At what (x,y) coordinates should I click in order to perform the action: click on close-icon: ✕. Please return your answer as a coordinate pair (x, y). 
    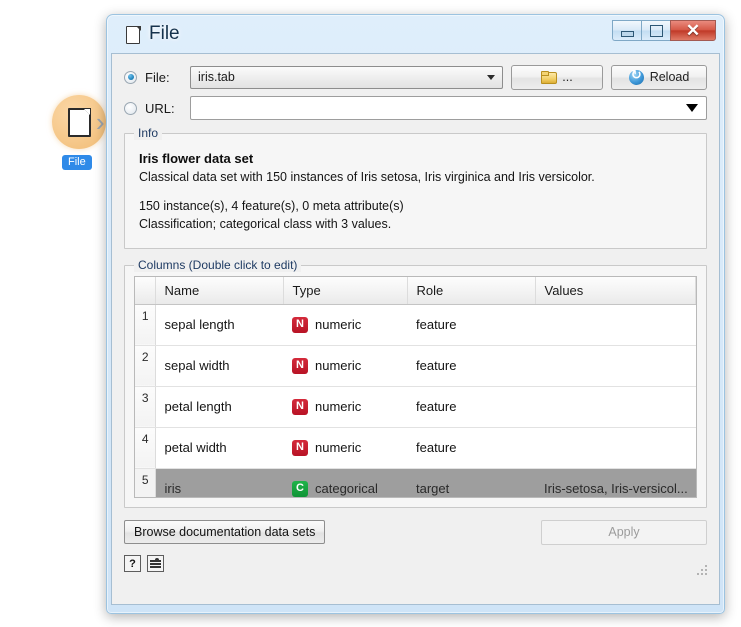
    Looking at the image, I should click on (693, 30).